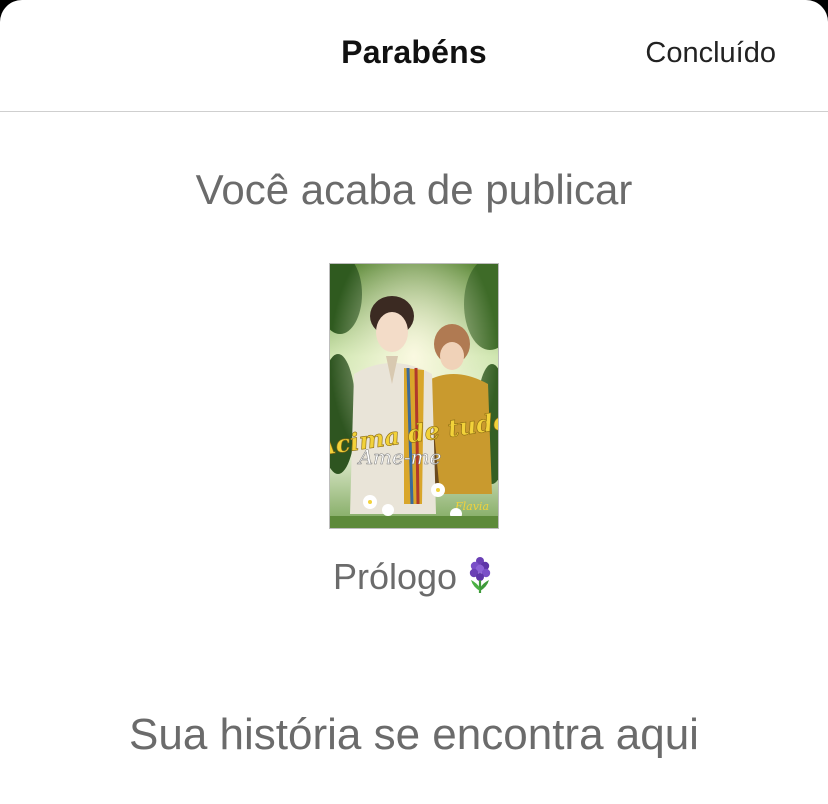  What do you see at coordinates (414, 189) in the screenshot?
I see `published-headline: Você acaba de publicar` at bounding box center [414, 189].